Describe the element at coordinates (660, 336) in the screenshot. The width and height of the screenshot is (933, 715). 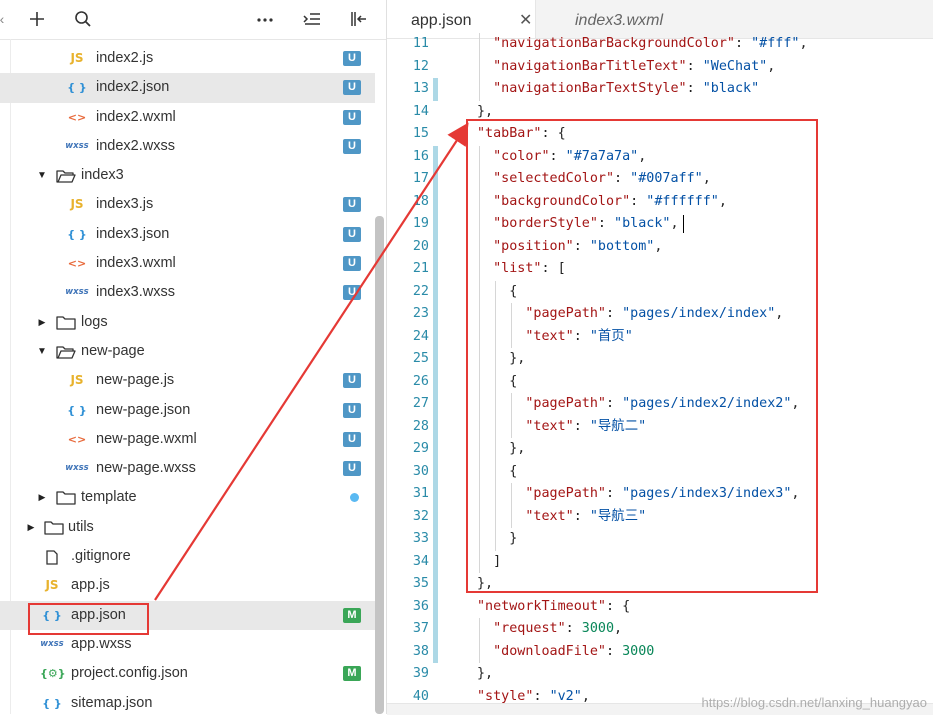
I see `code-line: 24 "text": "首页"` at that location.